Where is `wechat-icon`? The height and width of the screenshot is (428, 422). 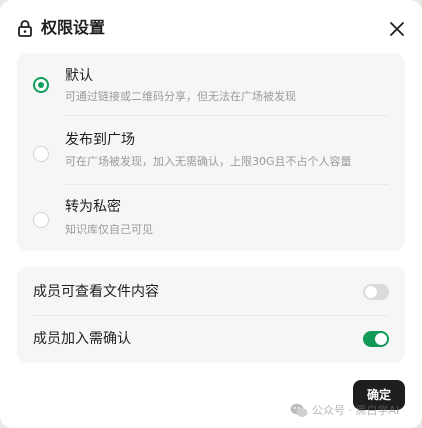 wechat-icon is located at coordinates (299, 410).